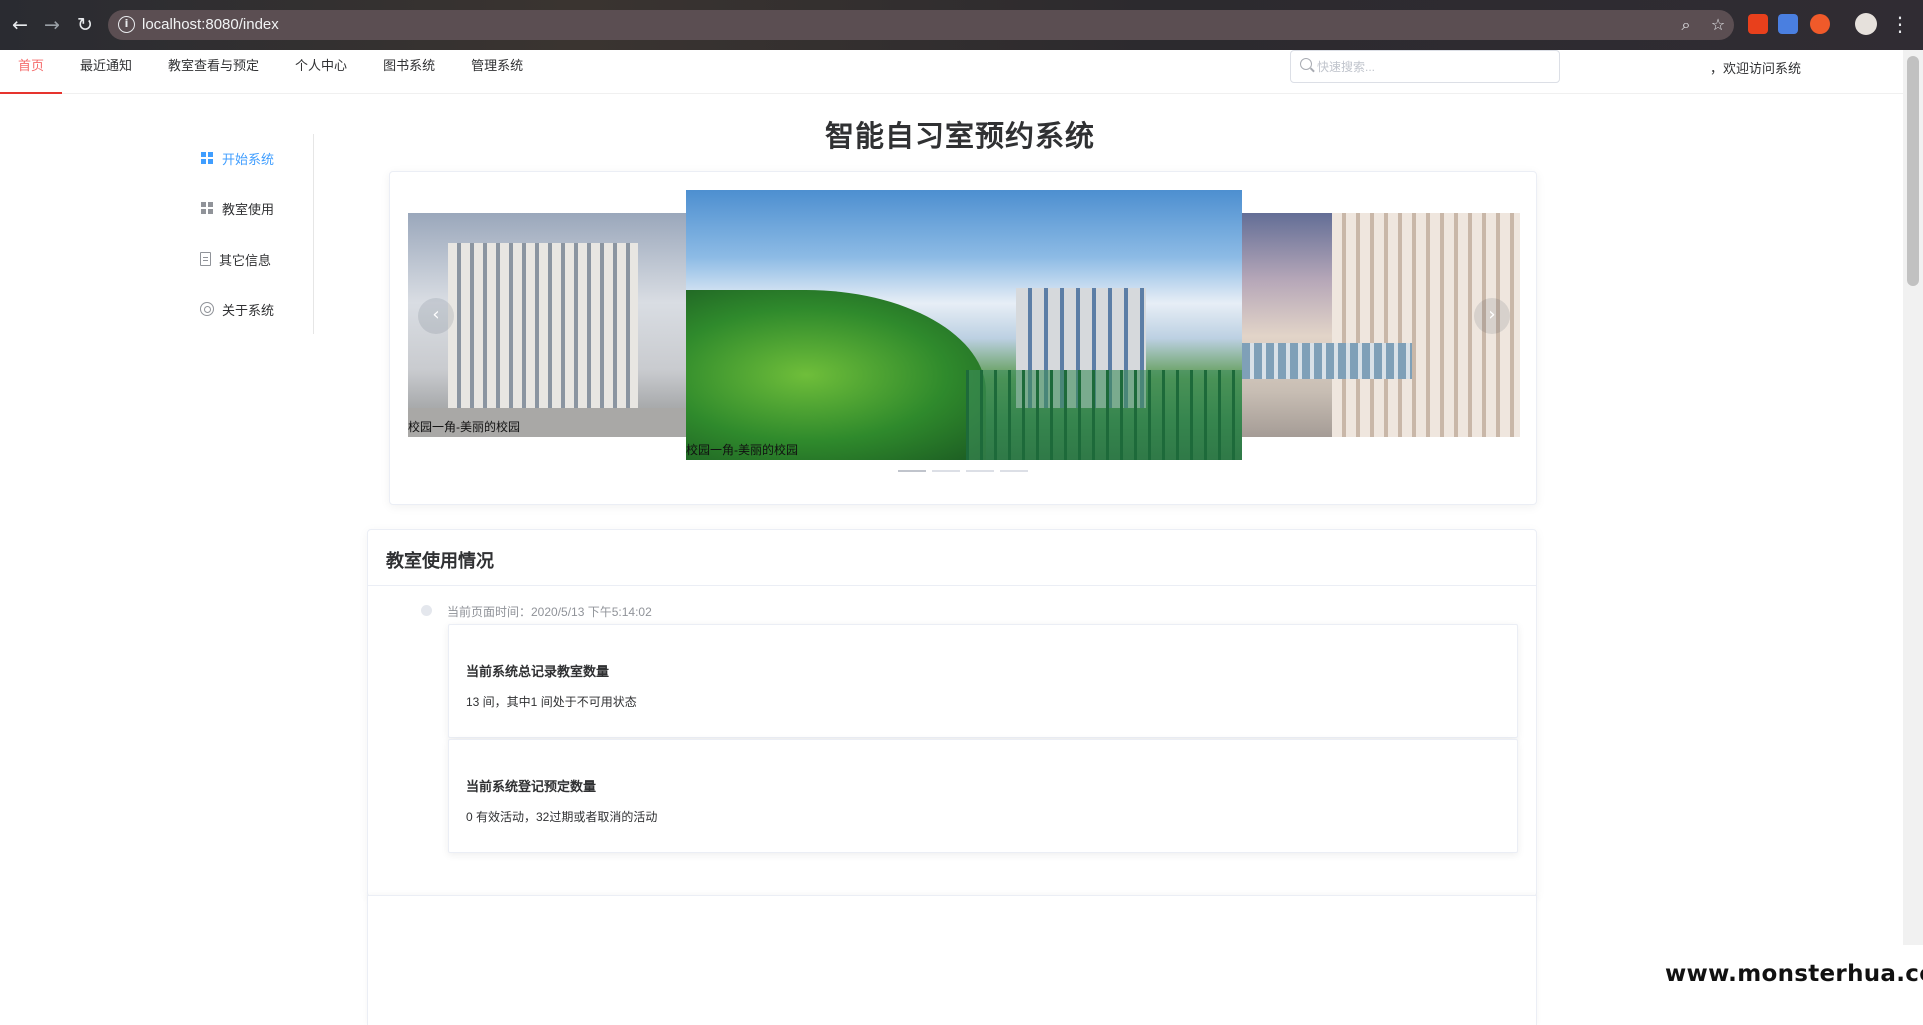  Describe the element at coordinates (1820, 24) in the screenshot. I see `block-extension-icon` at that location.